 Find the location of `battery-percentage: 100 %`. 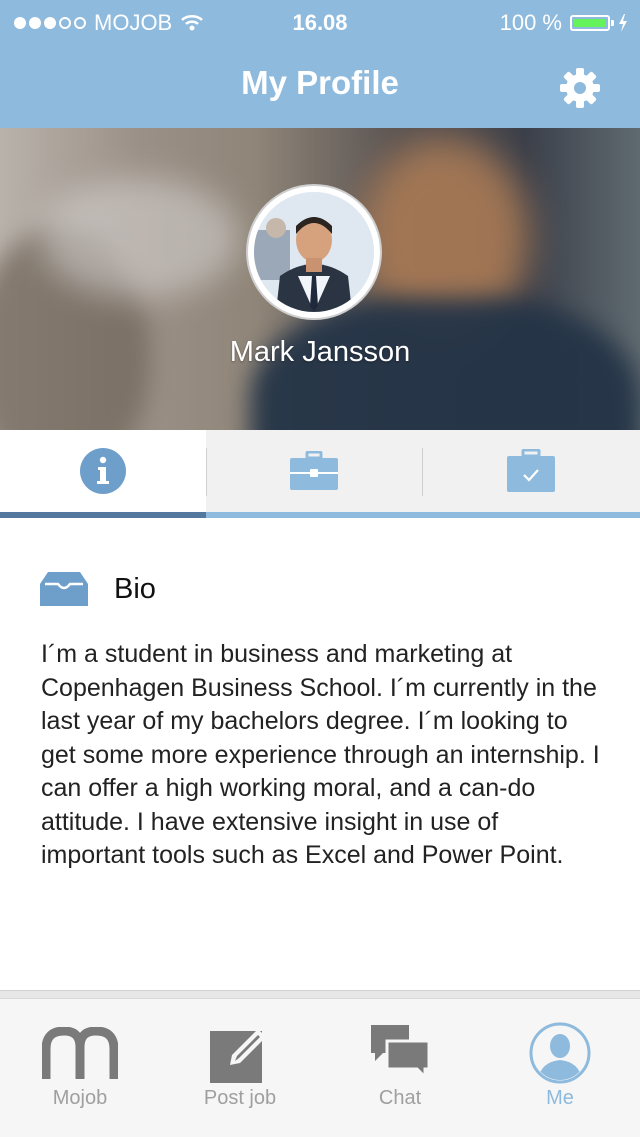

battery-percentage: 100 % is located at coordinates (530, 22).